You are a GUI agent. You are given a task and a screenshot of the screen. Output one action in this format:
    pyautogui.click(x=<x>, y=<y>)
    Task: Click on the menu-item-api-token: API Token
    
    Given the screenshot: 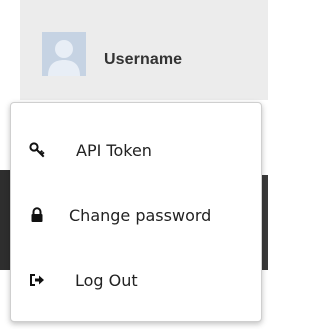 What is the action you would take?
    pyautogui.click(x=136, y=150)
    